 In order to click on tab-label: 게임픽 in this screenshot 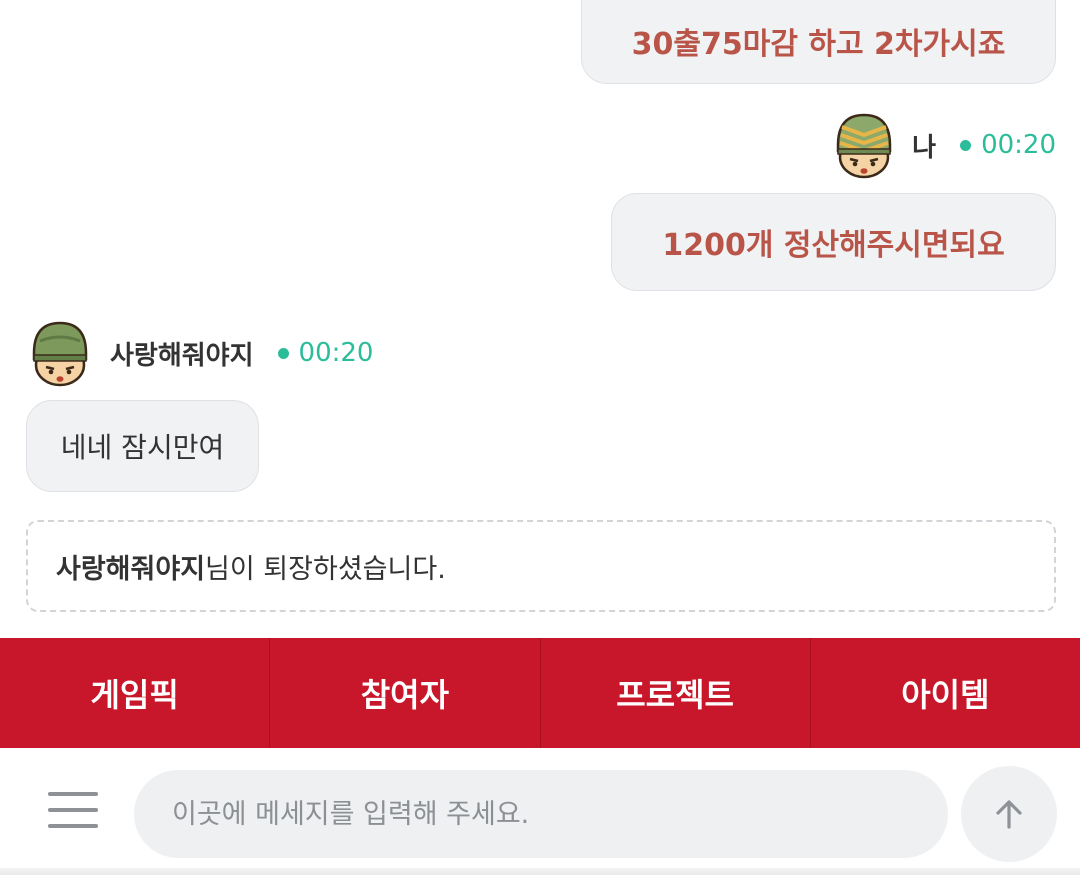, I will do `click(134, 695)`.